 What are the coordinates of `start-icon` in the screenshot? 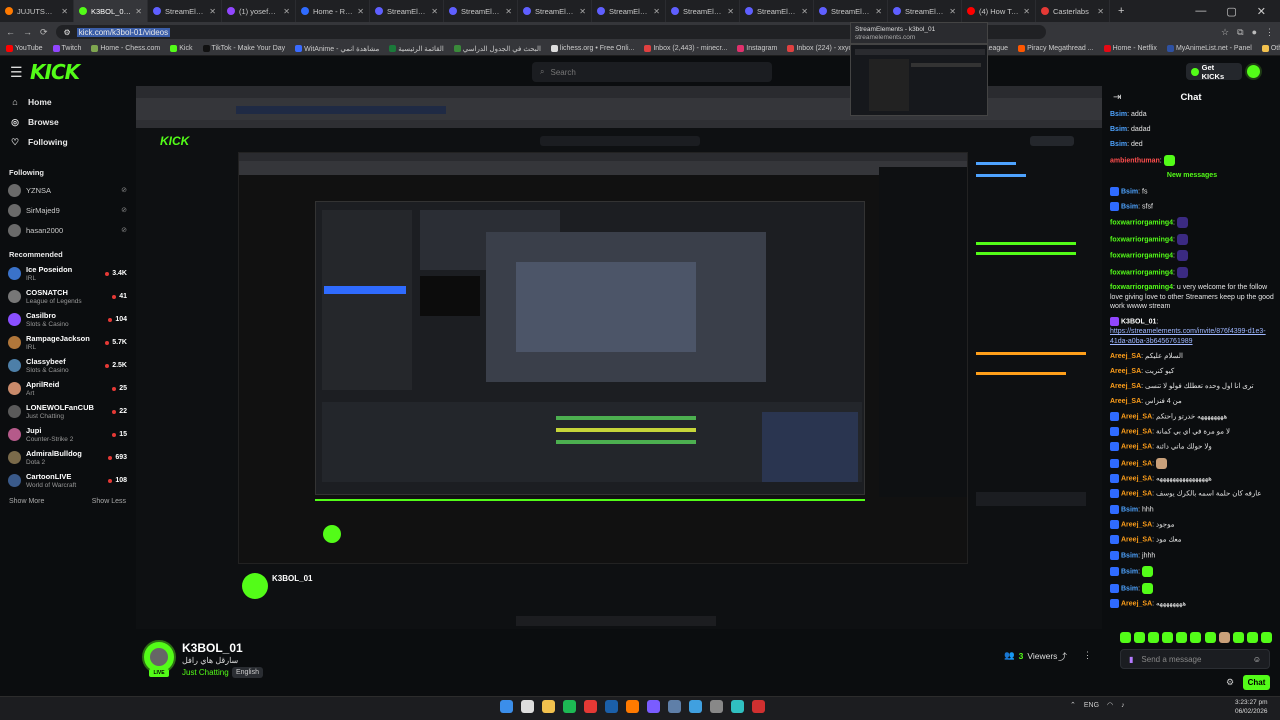 It's located at (506, 706).